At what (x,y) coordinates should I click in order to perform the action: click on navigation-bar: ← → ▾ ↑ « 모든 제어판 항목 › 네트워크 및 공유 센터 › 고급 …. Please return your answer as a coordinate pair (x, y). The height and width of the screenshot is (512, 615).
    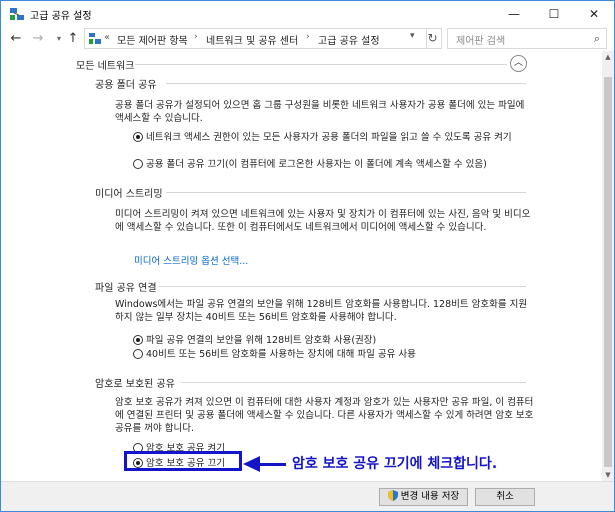
    Looking at the image, I should click on (307, 39).